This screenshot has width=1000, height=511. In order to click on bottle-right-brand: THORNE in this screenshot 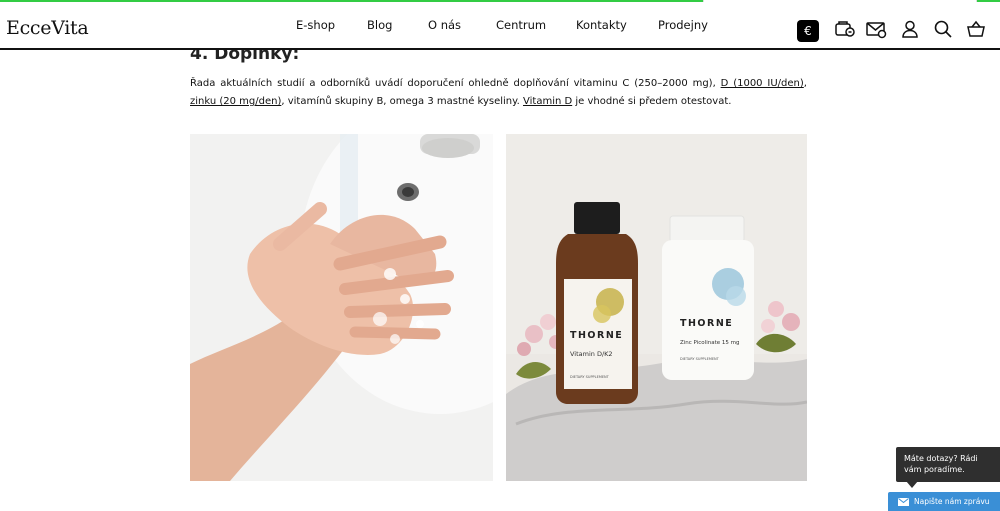, I will do `click(706, 323)`.